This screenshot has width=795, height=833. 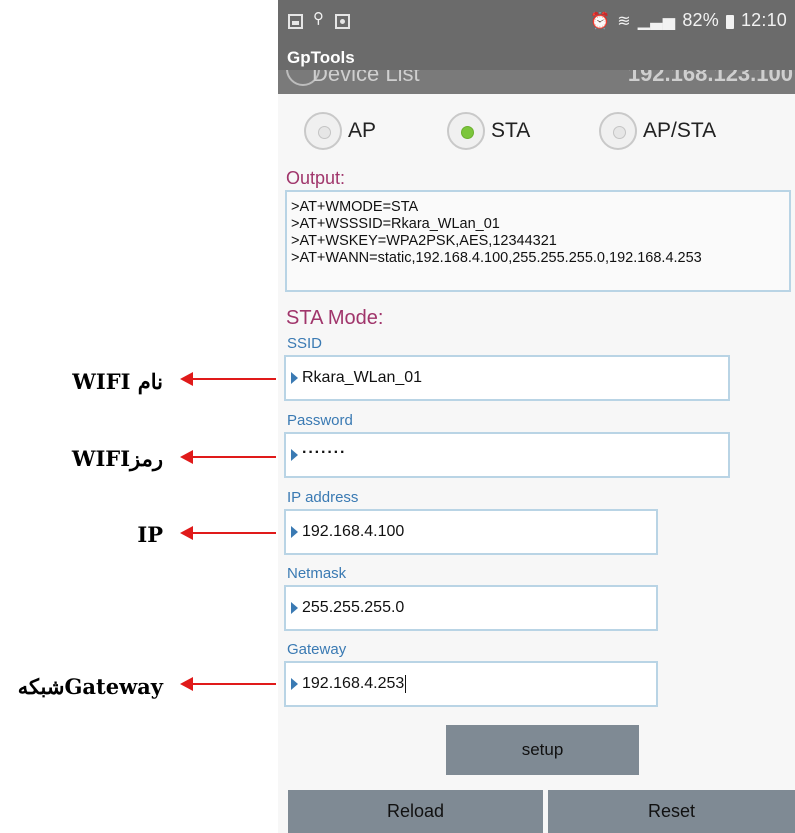 What do you see at coordinates (471, 608) in the screenshot?
I see `netmask-input: 255.255.255.0` at bounding box center [471, 608].